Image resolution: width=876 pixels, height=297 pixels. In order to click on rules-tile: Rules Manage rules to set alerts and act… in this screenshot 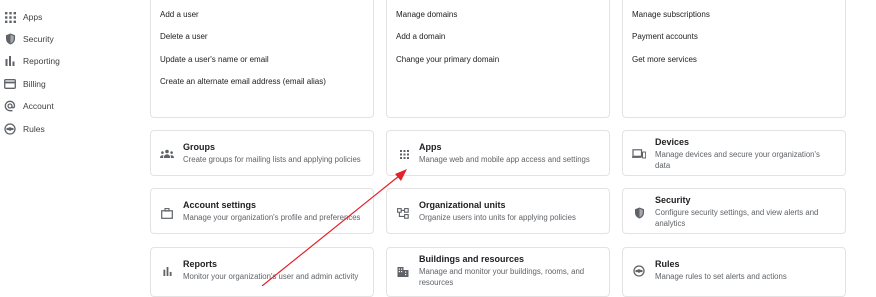, I will do `click(734, 272)`.